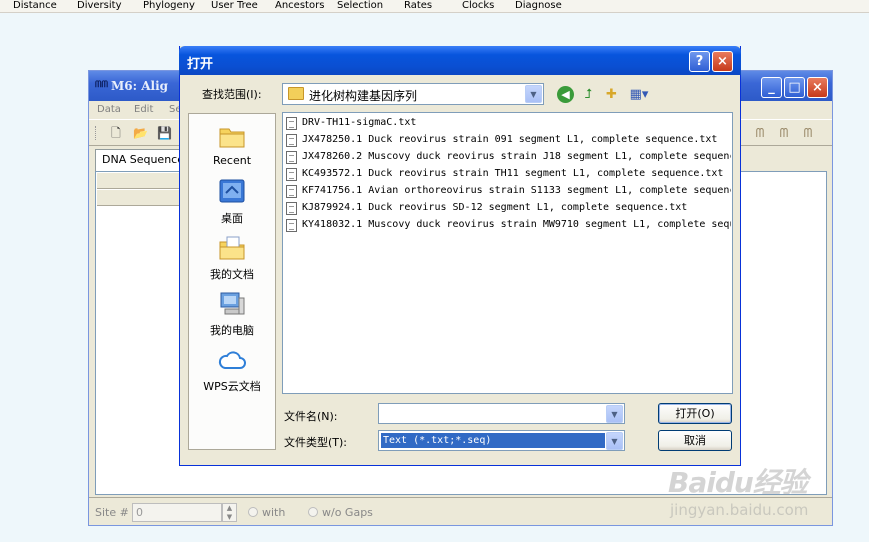 The image size is (869, 542). I want to click on list-item: DRV-TH11-sigmaC.txt, so click(508, 124).